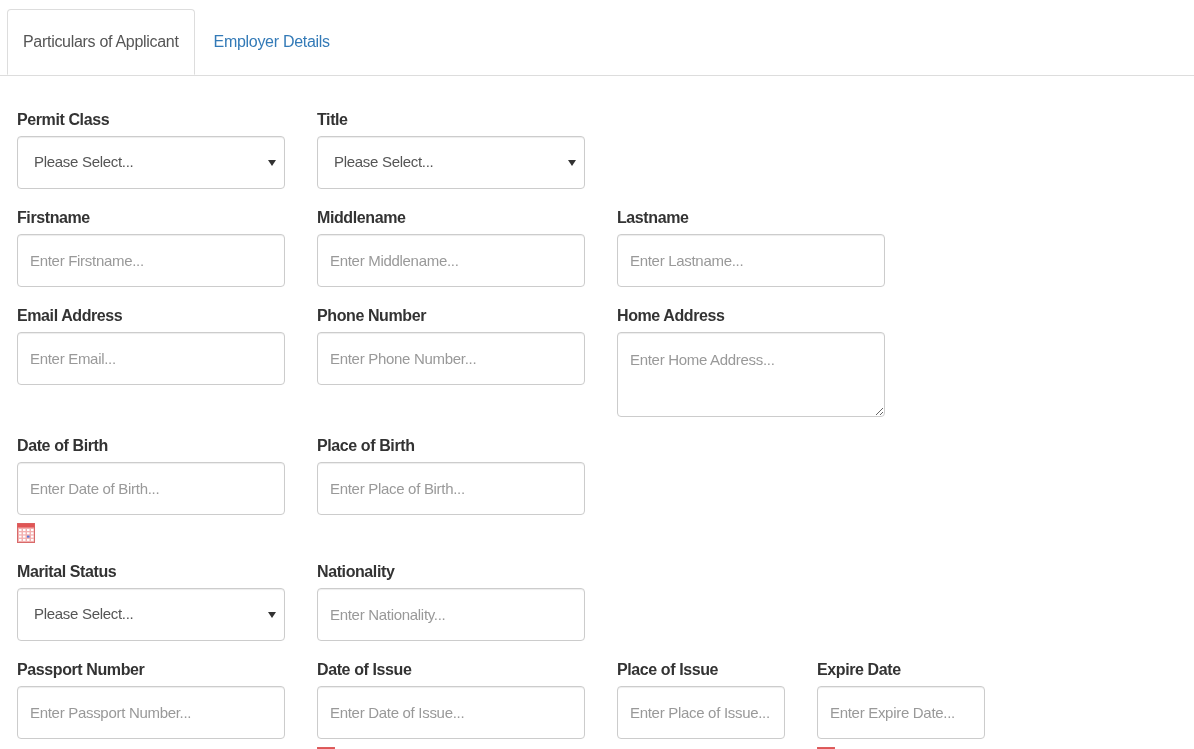 The image size is (1194, 749). I want to click on field-label: Expire Date, so click(859, 670).